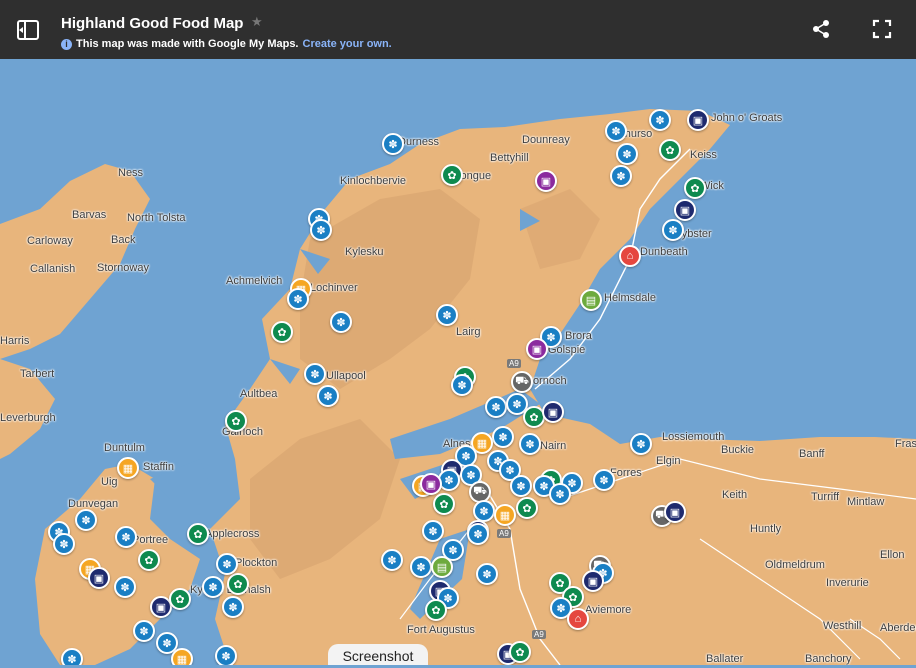 The width and height of the screenshot is (916, 668). What do you see at coordinates (821, 29) in the screenshot?
I see `share-icon` at bounding box center [821, 29].